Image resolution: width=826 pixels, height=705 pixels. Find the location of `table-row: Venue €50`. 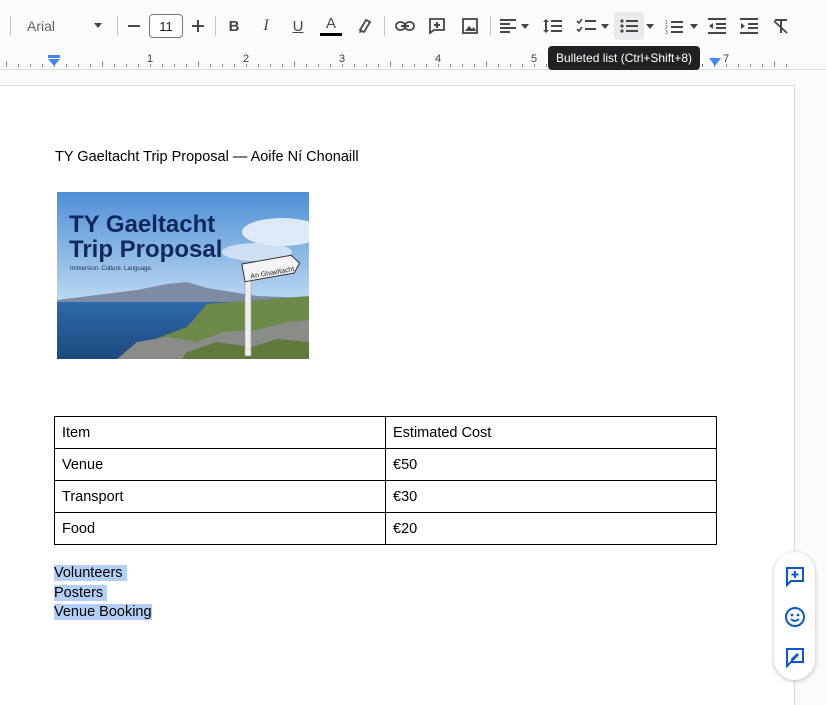

table-row: Venue €50 is located at coordinates (385, 464).